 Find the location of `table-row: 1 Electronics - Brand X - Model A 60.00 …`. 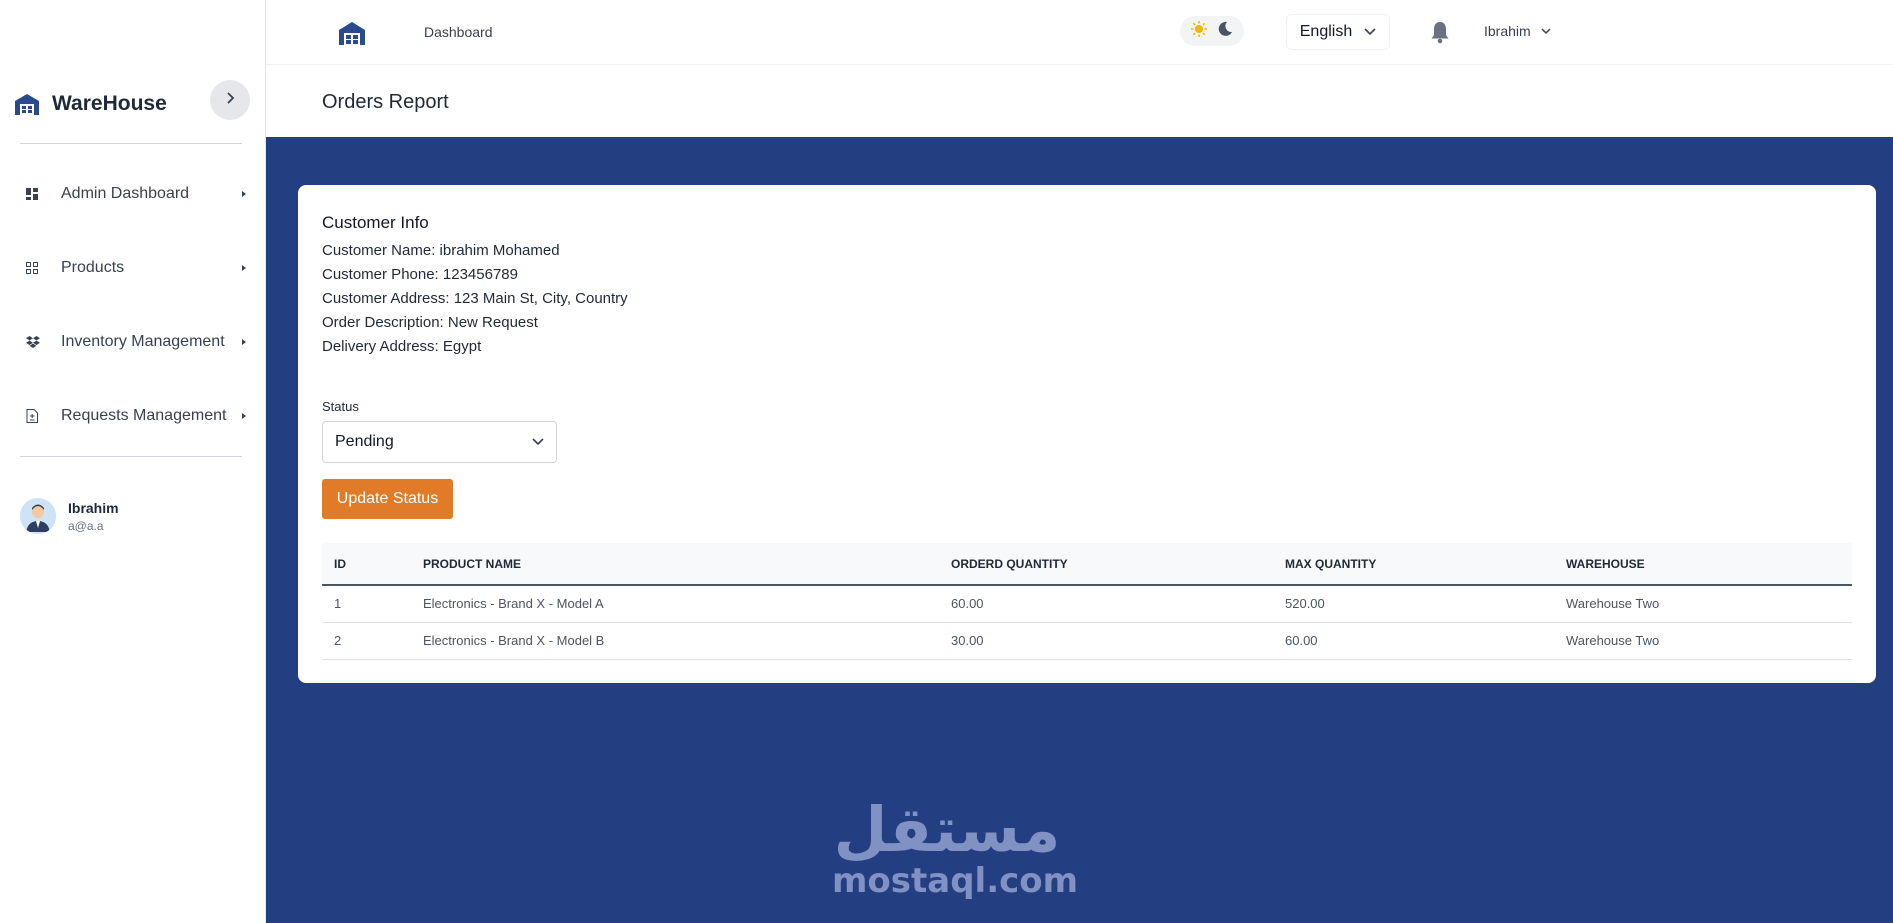

table-row: 1 Electronics - Brand X - Model A 60.00 … is located at coordinates (1087, 604).